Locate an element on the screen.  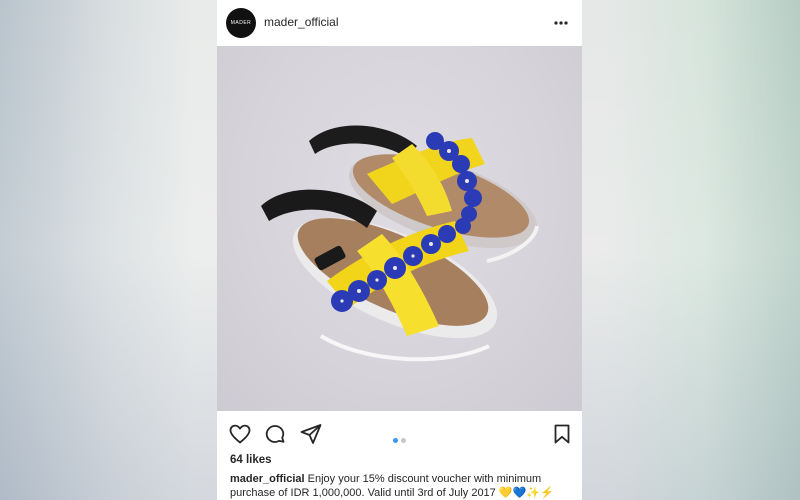
carousel-dot is located at coordinates (403, 440).